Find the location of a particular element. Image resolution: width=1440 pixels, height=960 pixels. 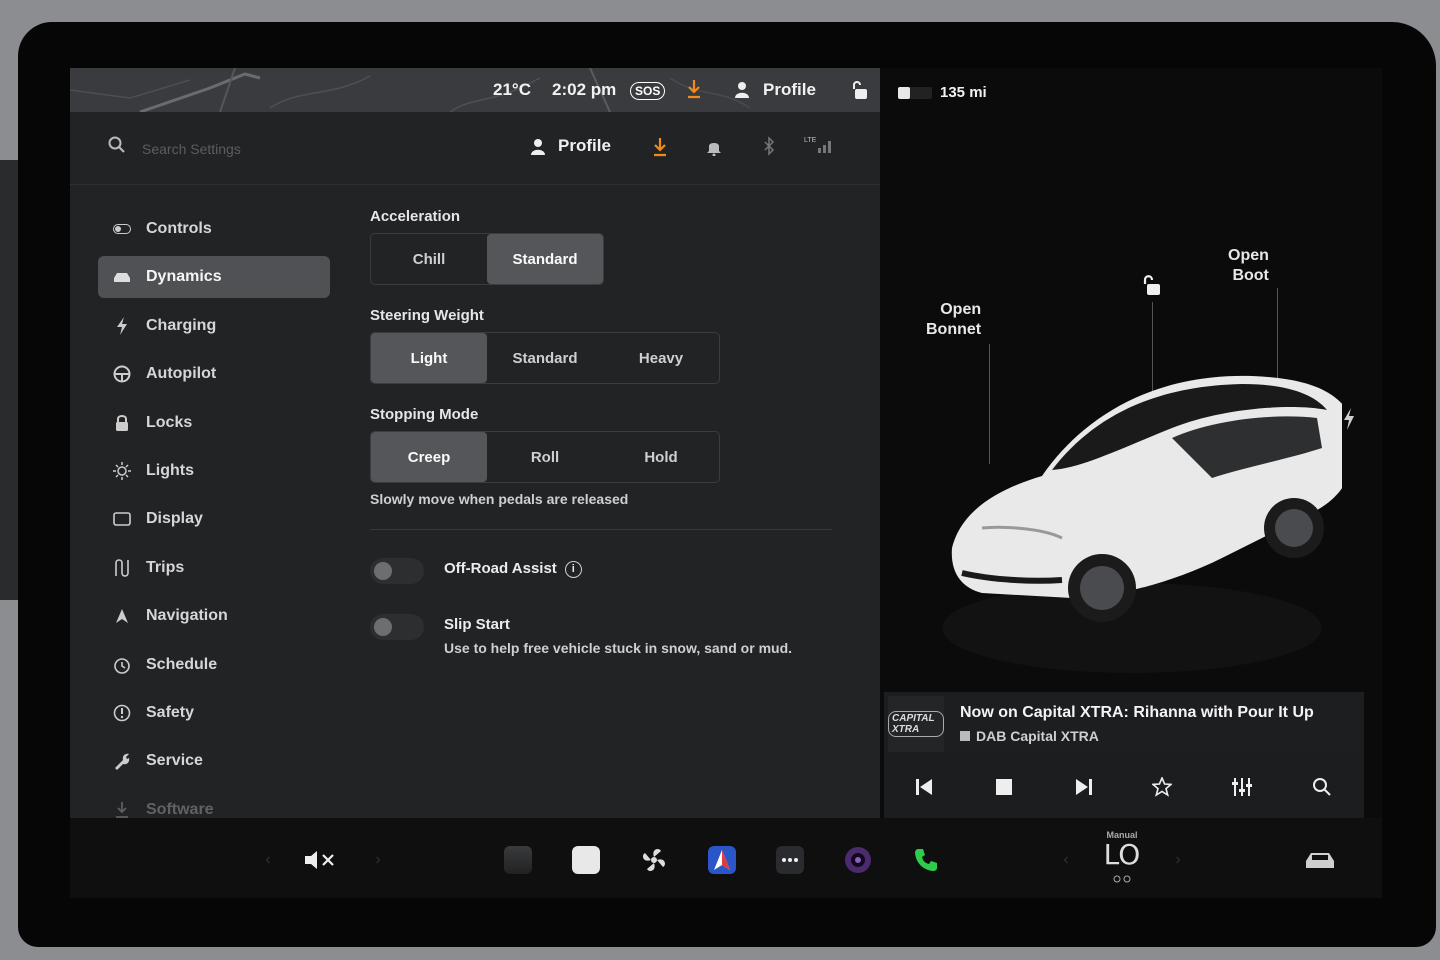

off-road-assist-row: Off-Road Assist i is located at coordinates (610, 584).